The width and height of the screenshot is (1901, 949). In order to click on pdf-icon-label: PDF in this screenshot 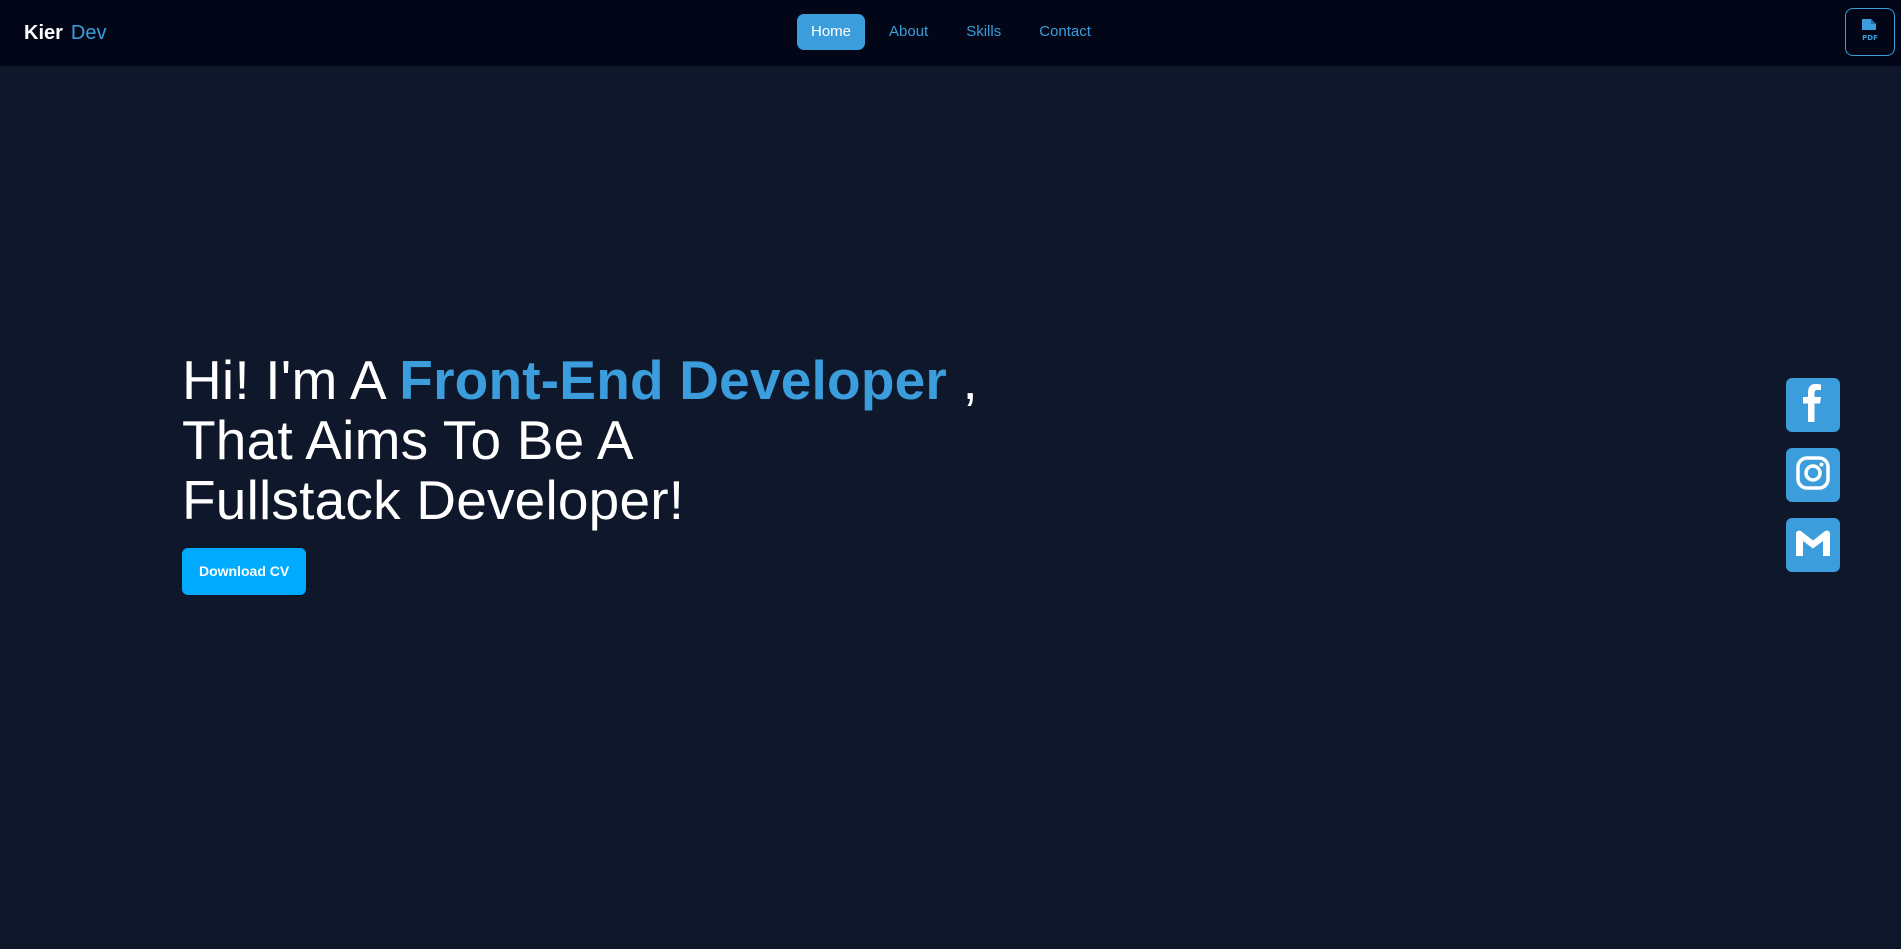, I will do `click(1870, 38)`.